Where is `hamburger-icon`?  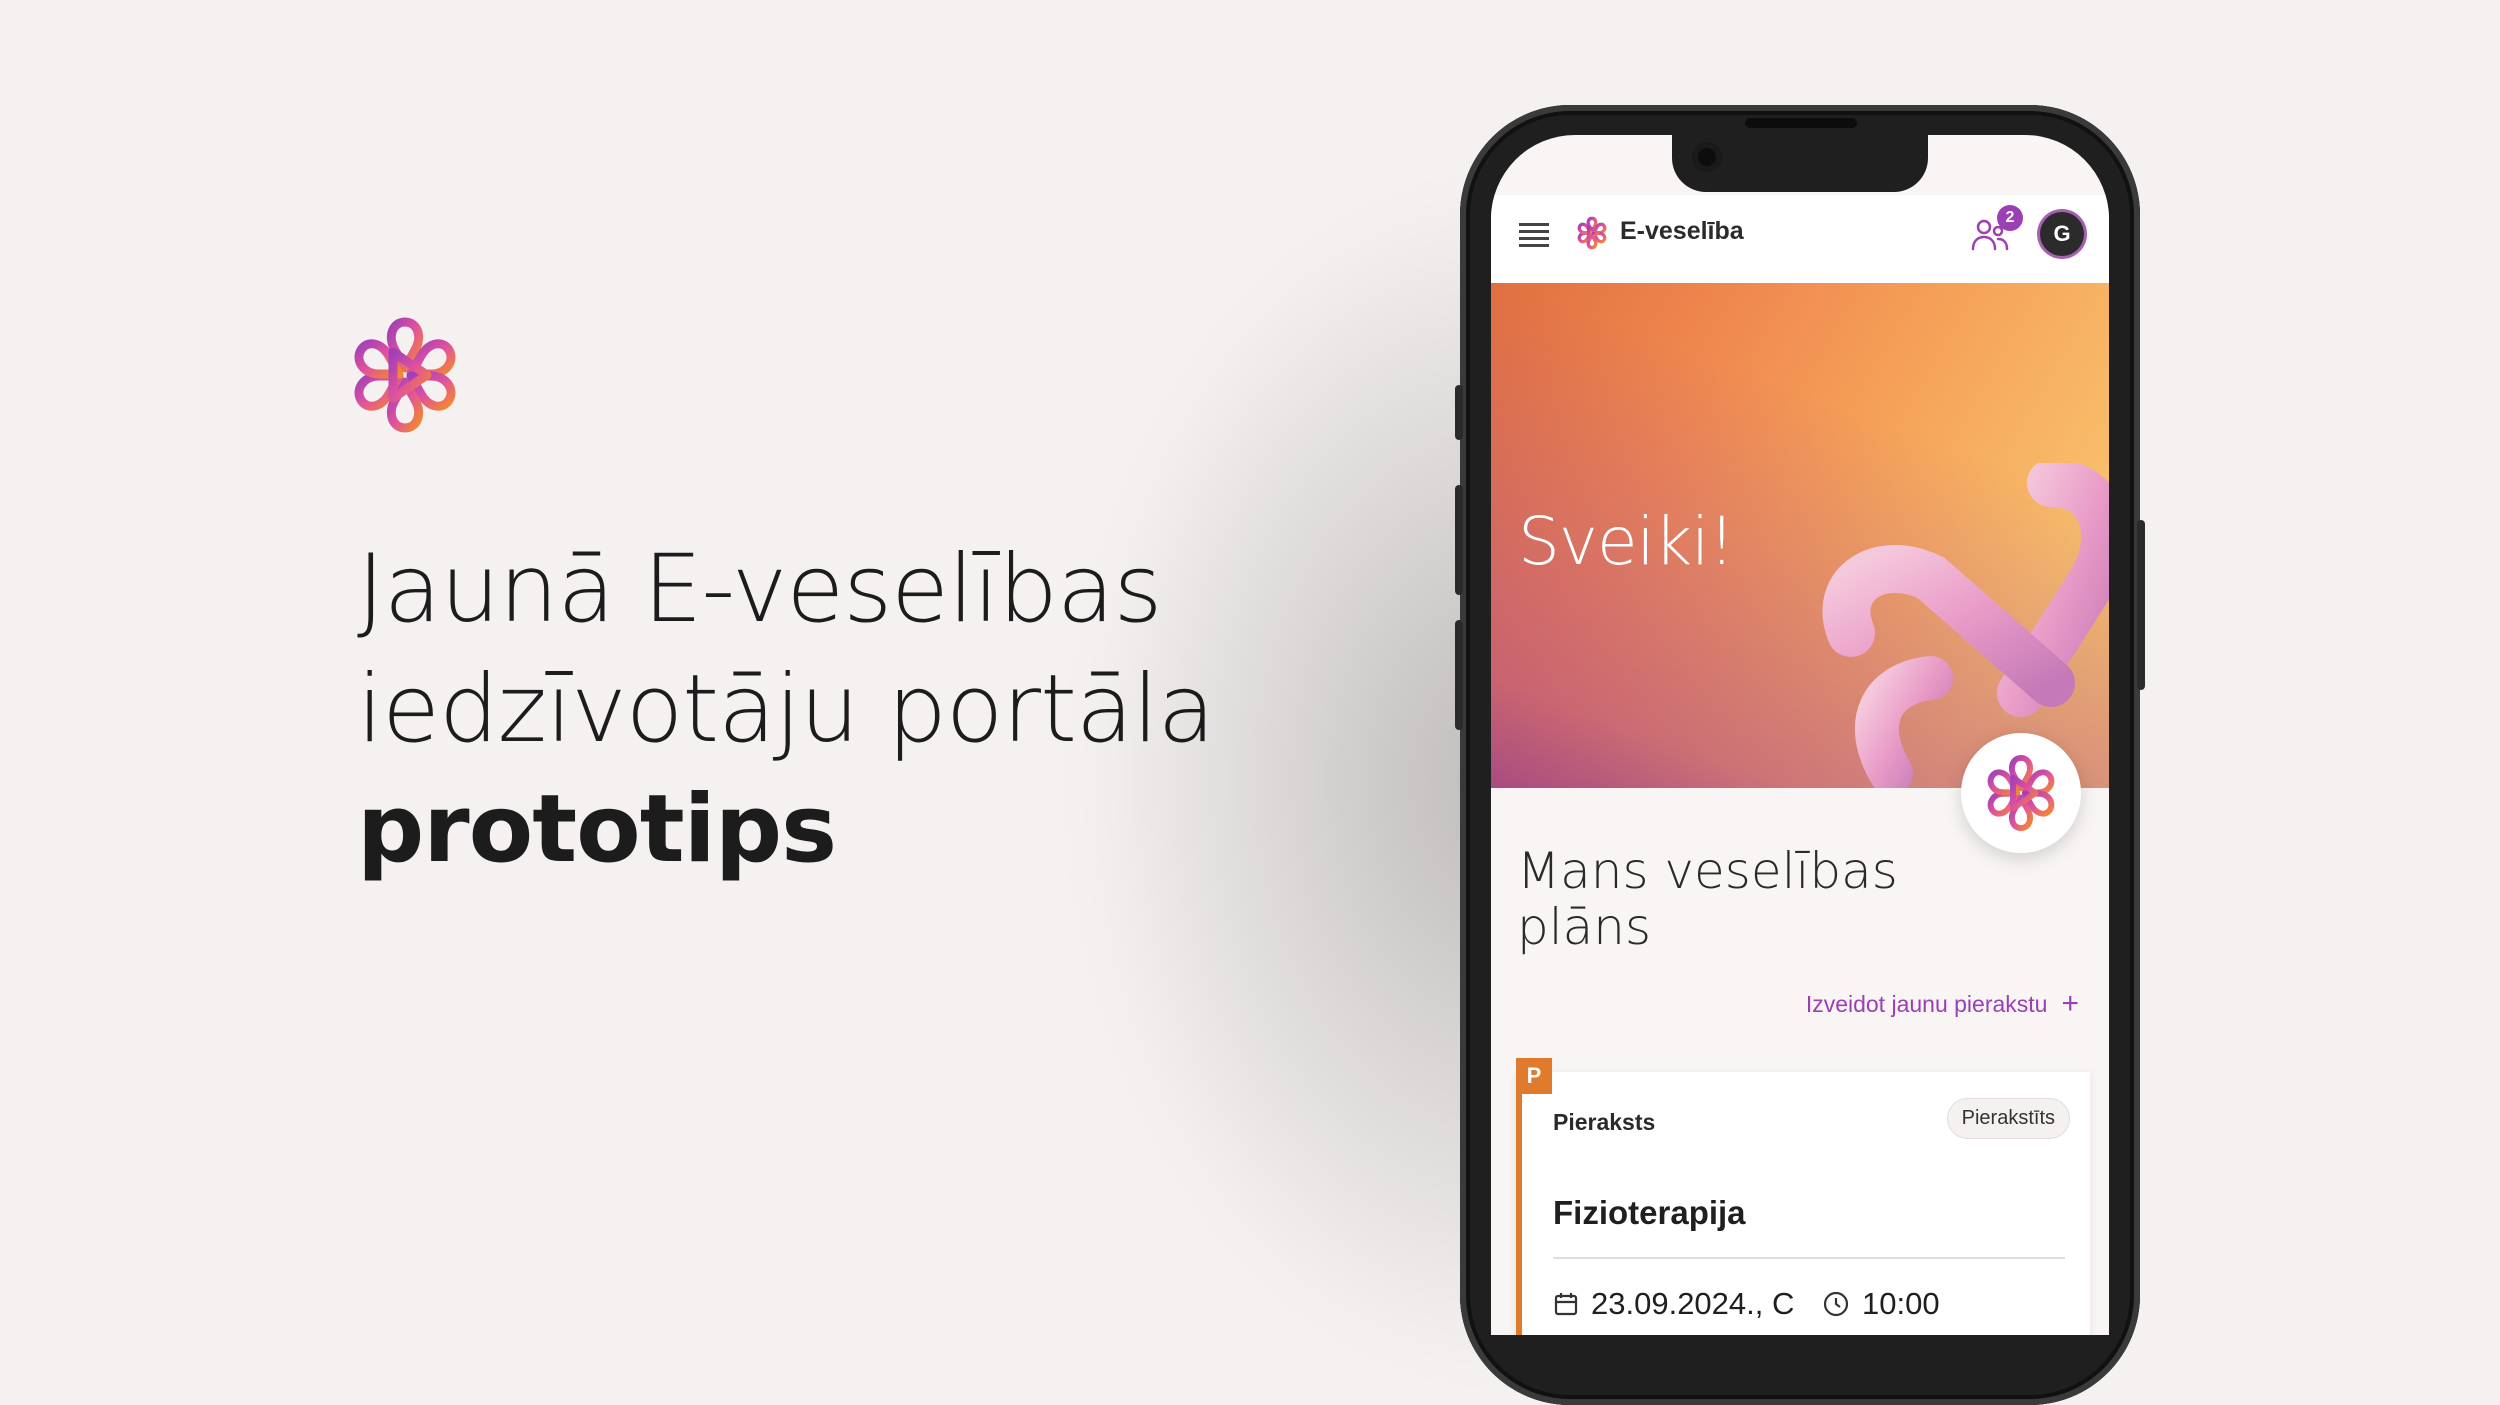
hamburger-icon is located at coordinates (1534, 234).